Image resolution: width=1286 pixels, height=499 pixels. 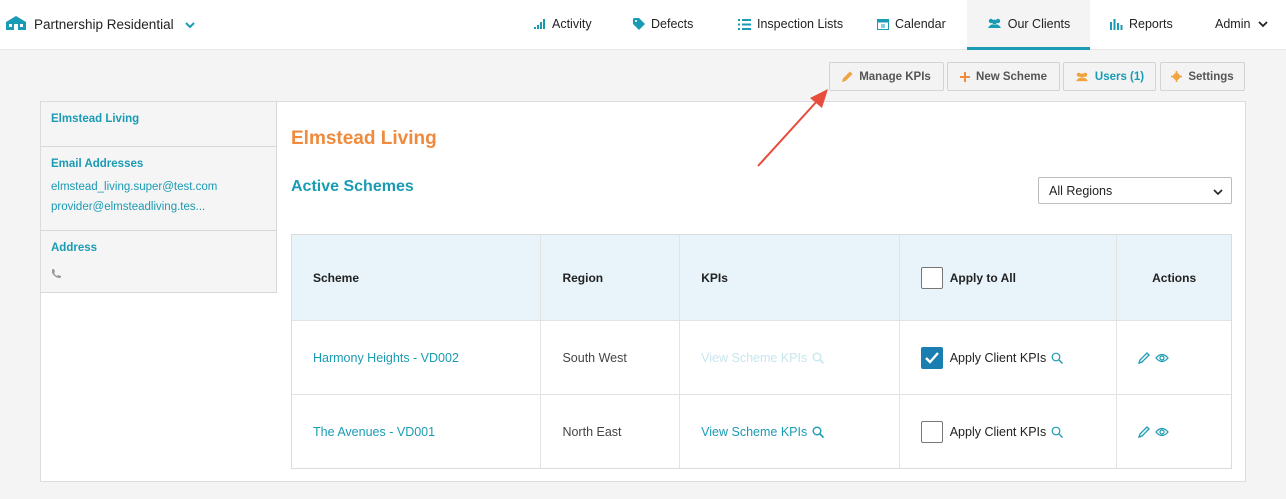 I want to click on users-label: Users (1), so click(x=1119, y=76).